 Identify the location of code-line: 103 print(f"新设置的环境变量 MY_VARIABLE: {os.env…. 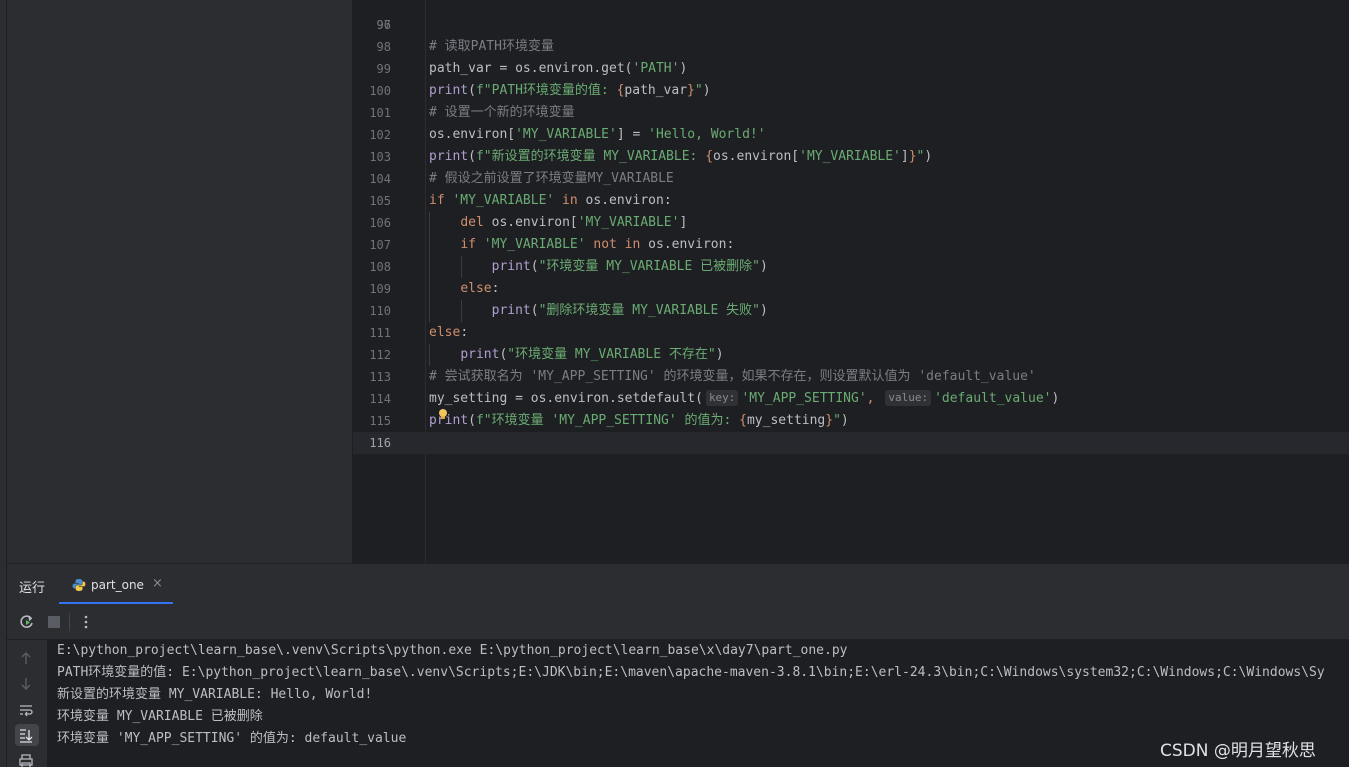
(851, 157).